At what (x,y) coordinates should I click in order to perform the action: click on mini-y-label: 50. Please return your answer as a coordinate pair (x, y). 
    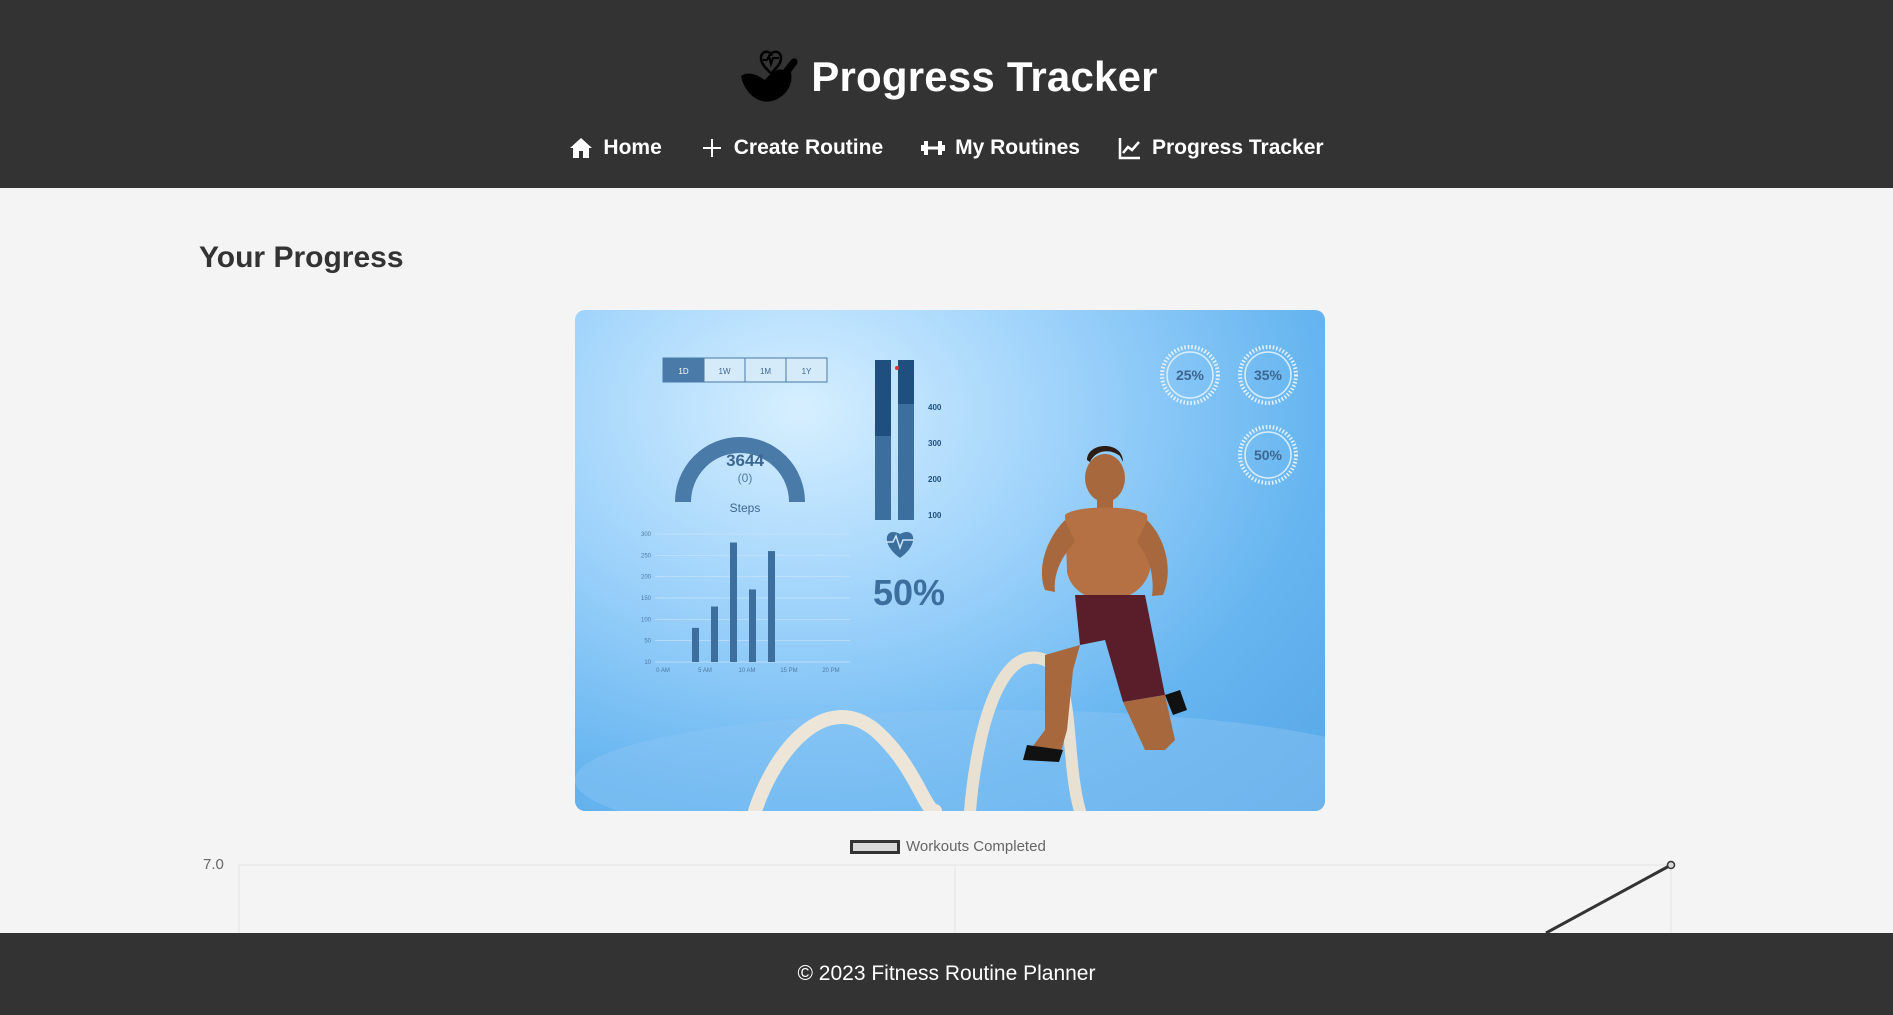
    Looking at the image, I should click on (647, 642).